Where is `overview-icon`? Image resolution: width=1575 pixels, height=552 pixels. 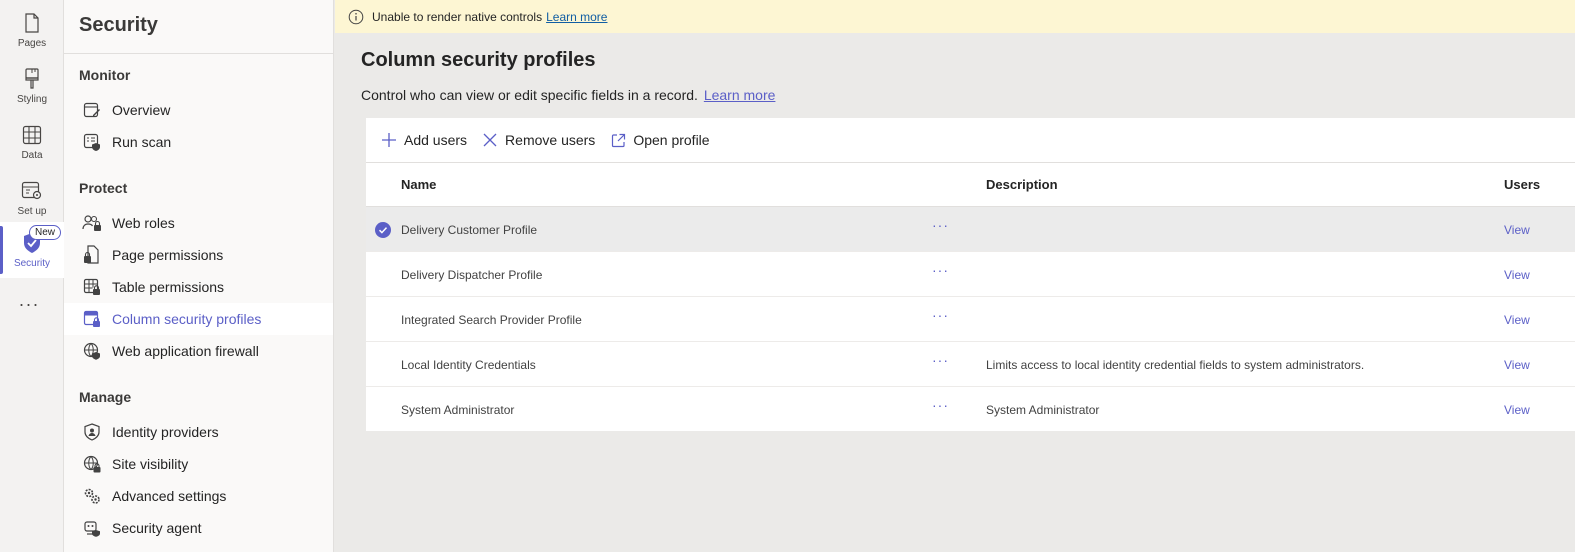 overview-icon is located at coordinates (92, 110).